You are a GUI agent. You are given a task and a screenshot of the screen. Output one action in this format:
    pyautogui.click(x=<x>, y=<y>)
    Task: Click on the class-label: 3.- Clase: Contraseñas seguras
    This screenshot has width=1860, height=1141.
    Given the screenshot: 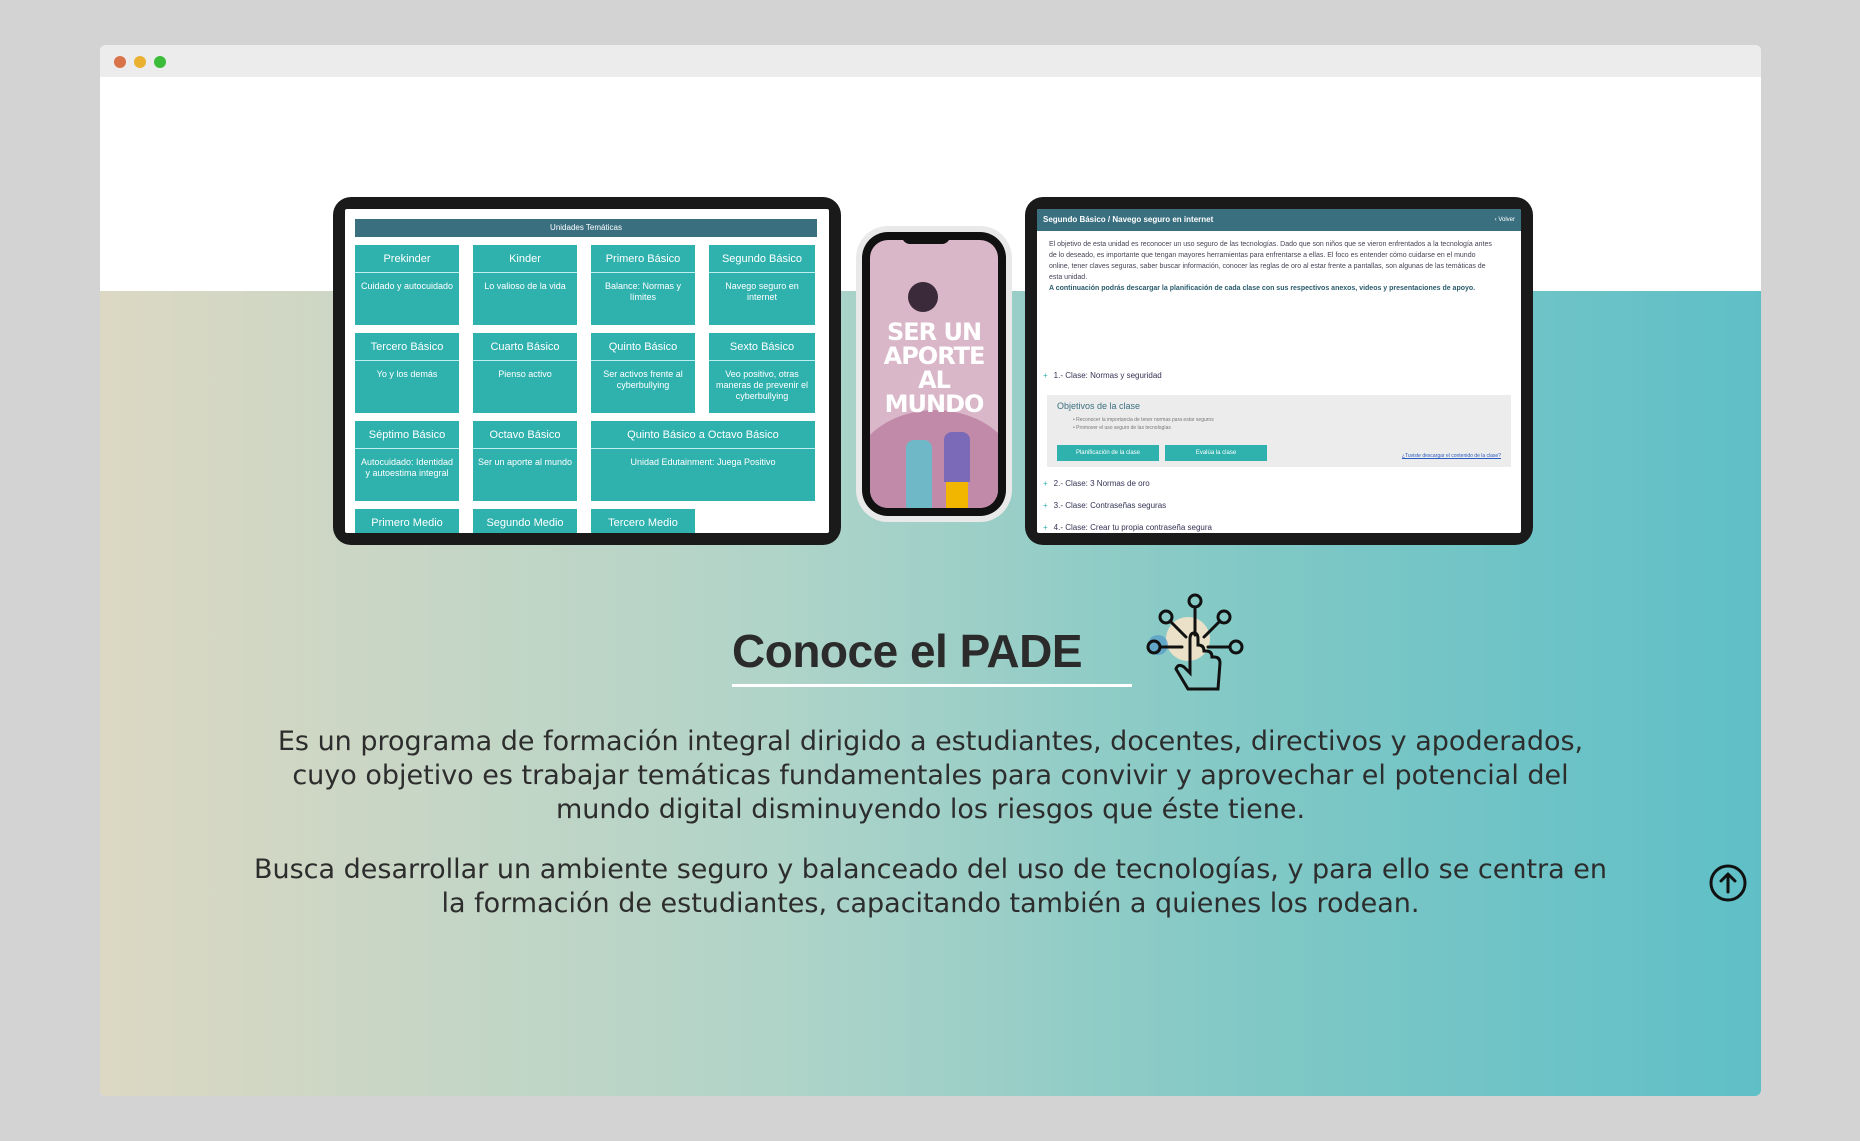 What is the action you would take?
    pyautogui.click(x=1110, y=505)
    